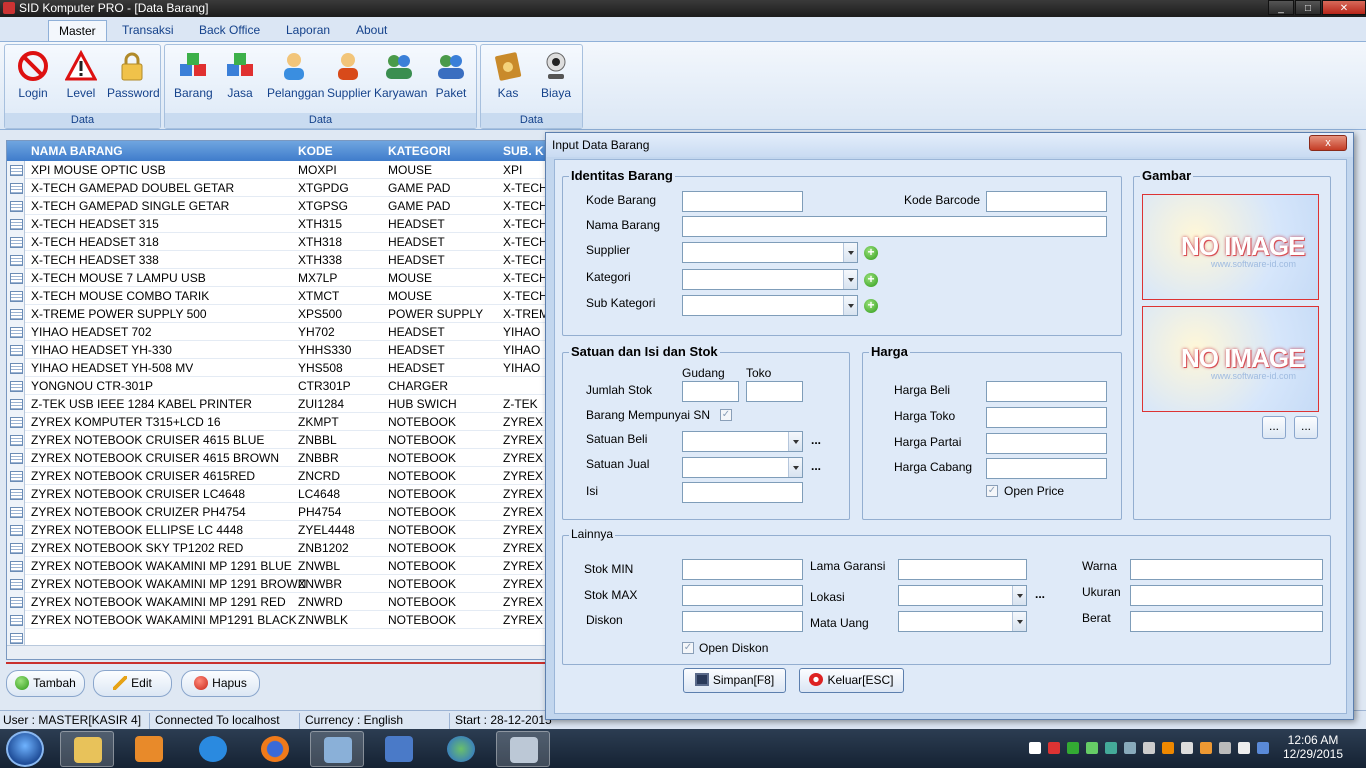 The width and height of the screenshot is (1366, 768). What do you see at coordinates (240, 75) in the screenshot?
I see `jasa-button: Jasa` at bounding box center [240, 75].